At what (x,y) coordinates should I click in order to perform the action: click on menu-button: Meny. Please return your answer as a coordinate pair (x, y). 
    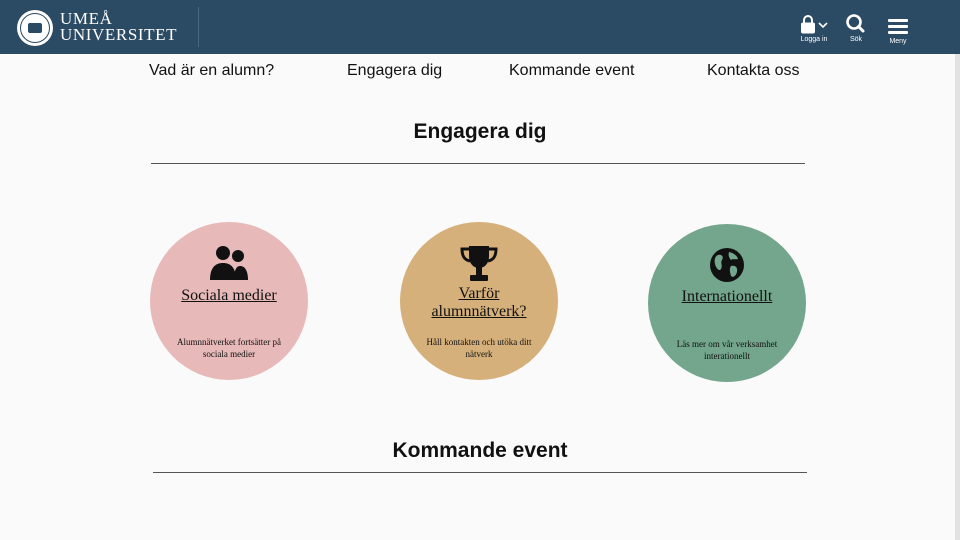
    Looking at the image, I should click on (898, 30).